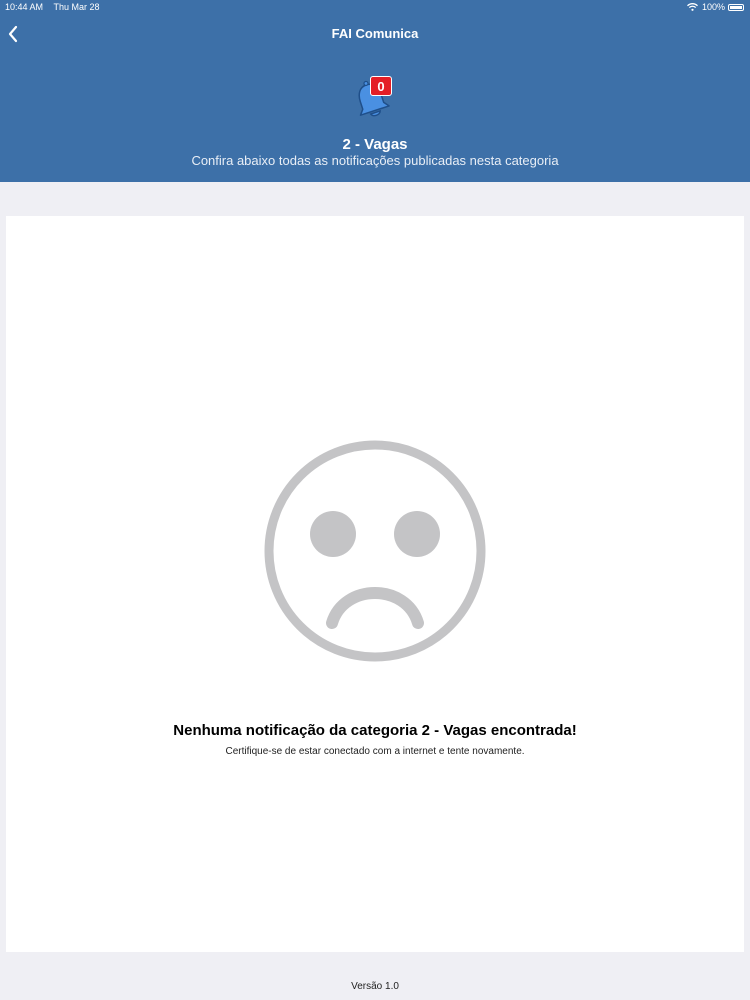 This screenshot has width=750, height=1000. Describe the element at coordinates (375, 551) in the screenshot. I see `sad-face-icon` at that location.